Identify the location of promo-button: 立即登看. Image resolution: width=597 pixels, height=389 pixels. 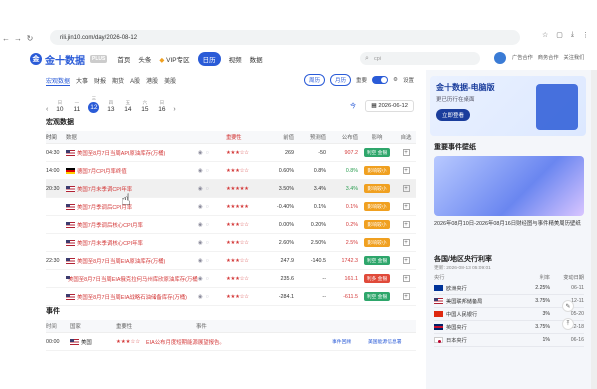
(453, 115).